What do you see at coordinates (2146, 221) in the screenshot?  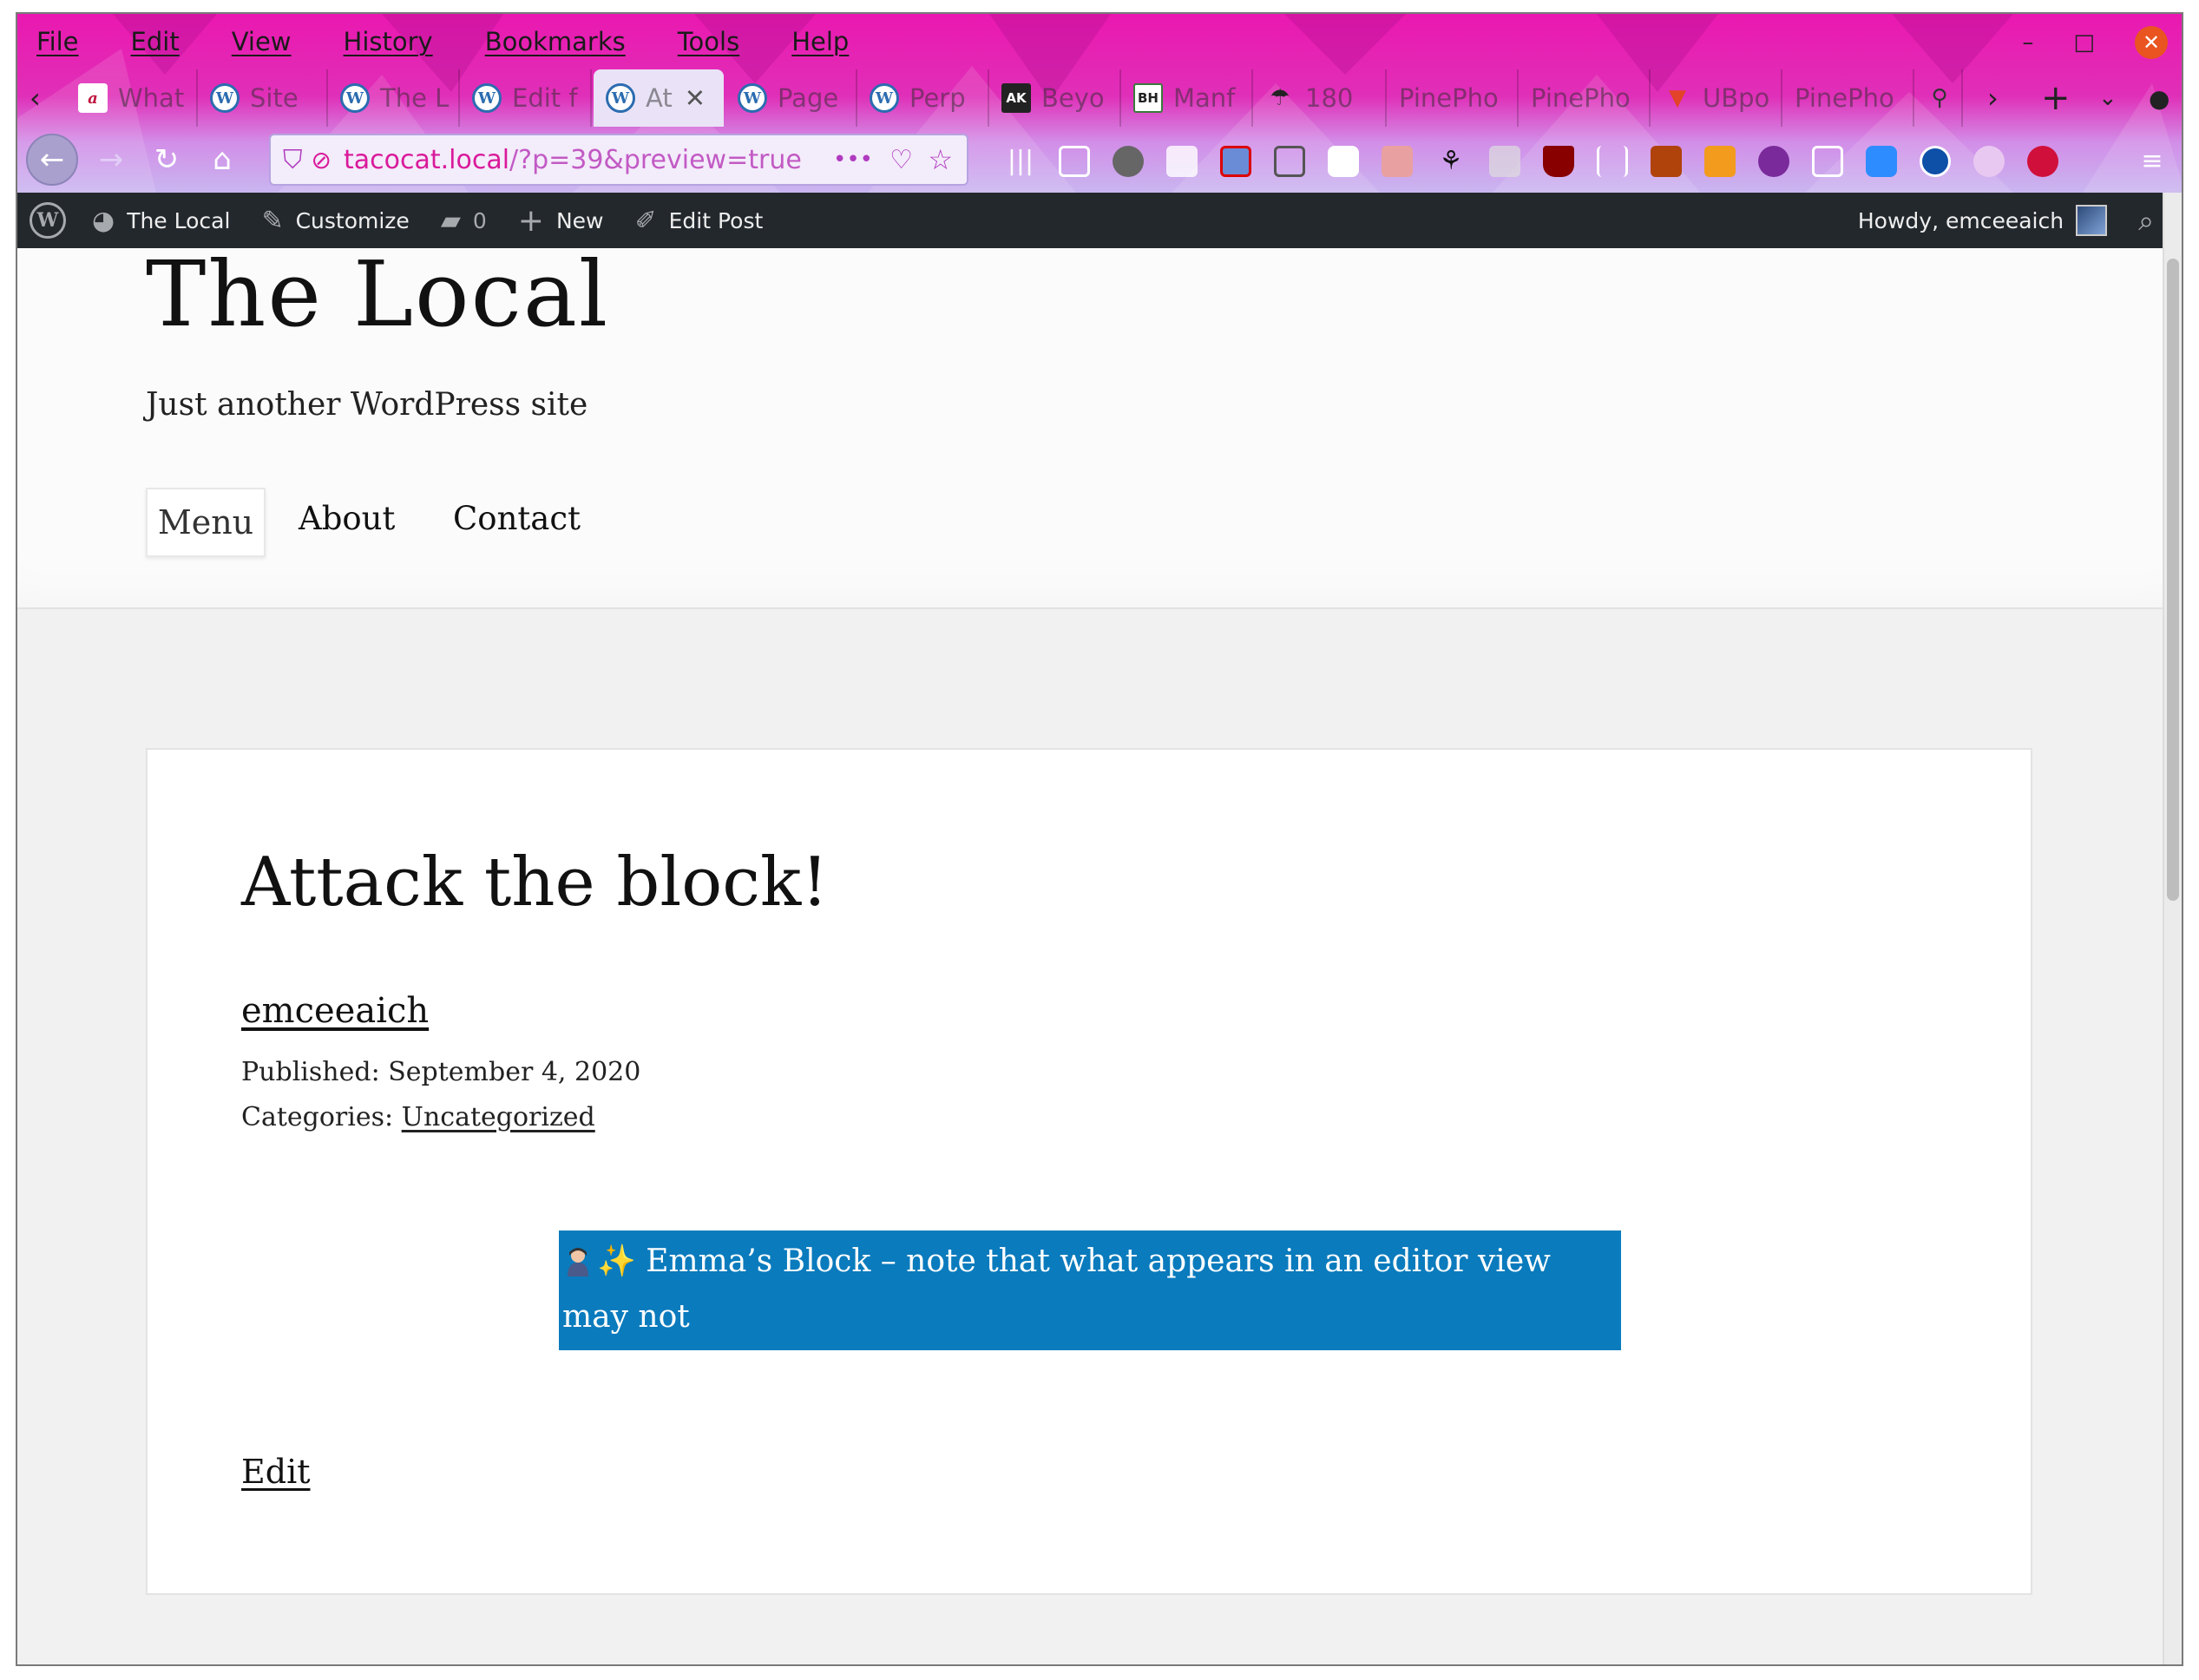 I see `search-icon: ⌕` at bounding box center [2146, 221].